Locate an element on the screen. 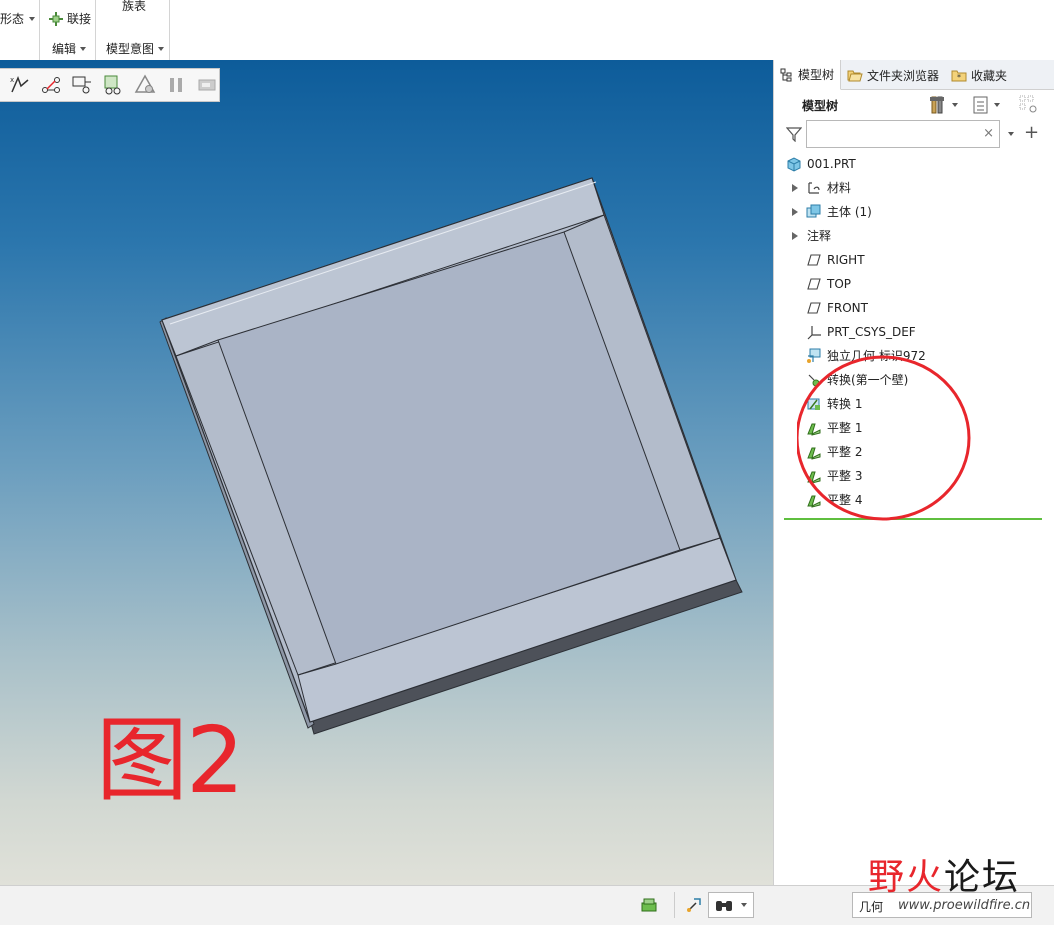 The width and height of the screenshot is (1054, 925). tree-item-annotation: 注释 is located at coordinates (914, 236).